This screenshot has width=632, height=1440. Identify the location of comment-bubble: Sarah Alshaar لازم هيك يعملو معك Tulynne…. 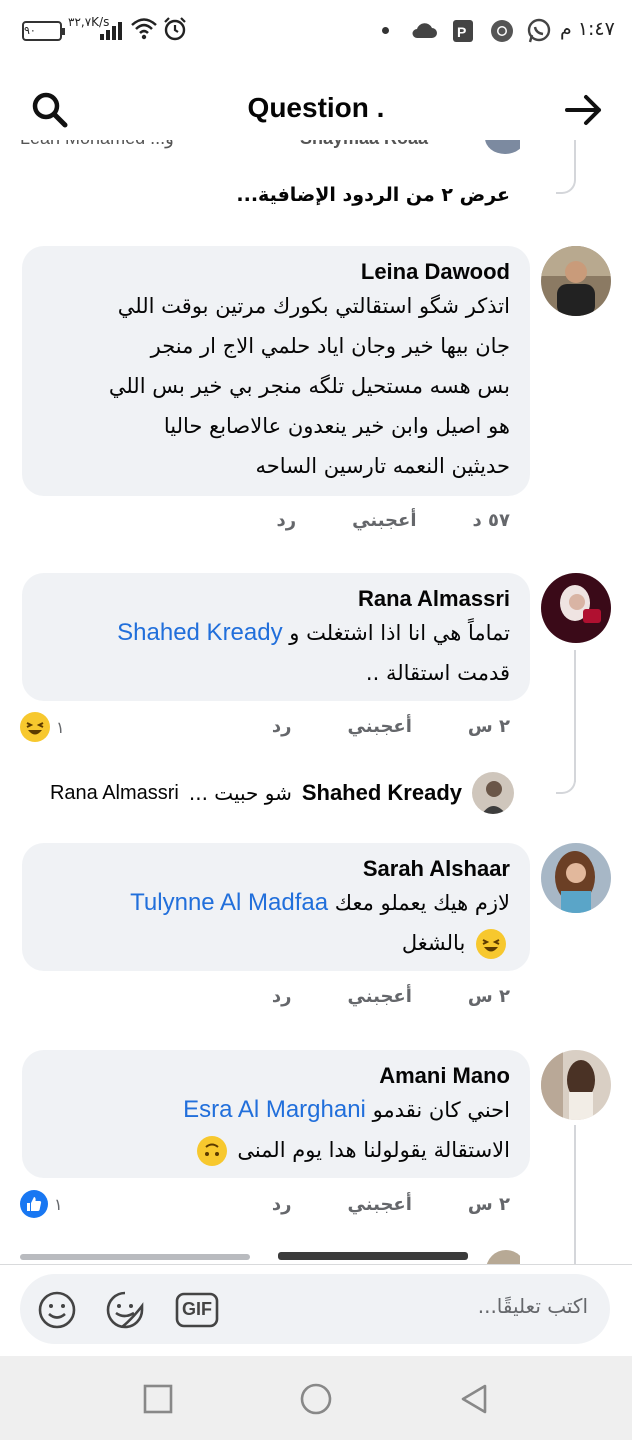
(276, 907).